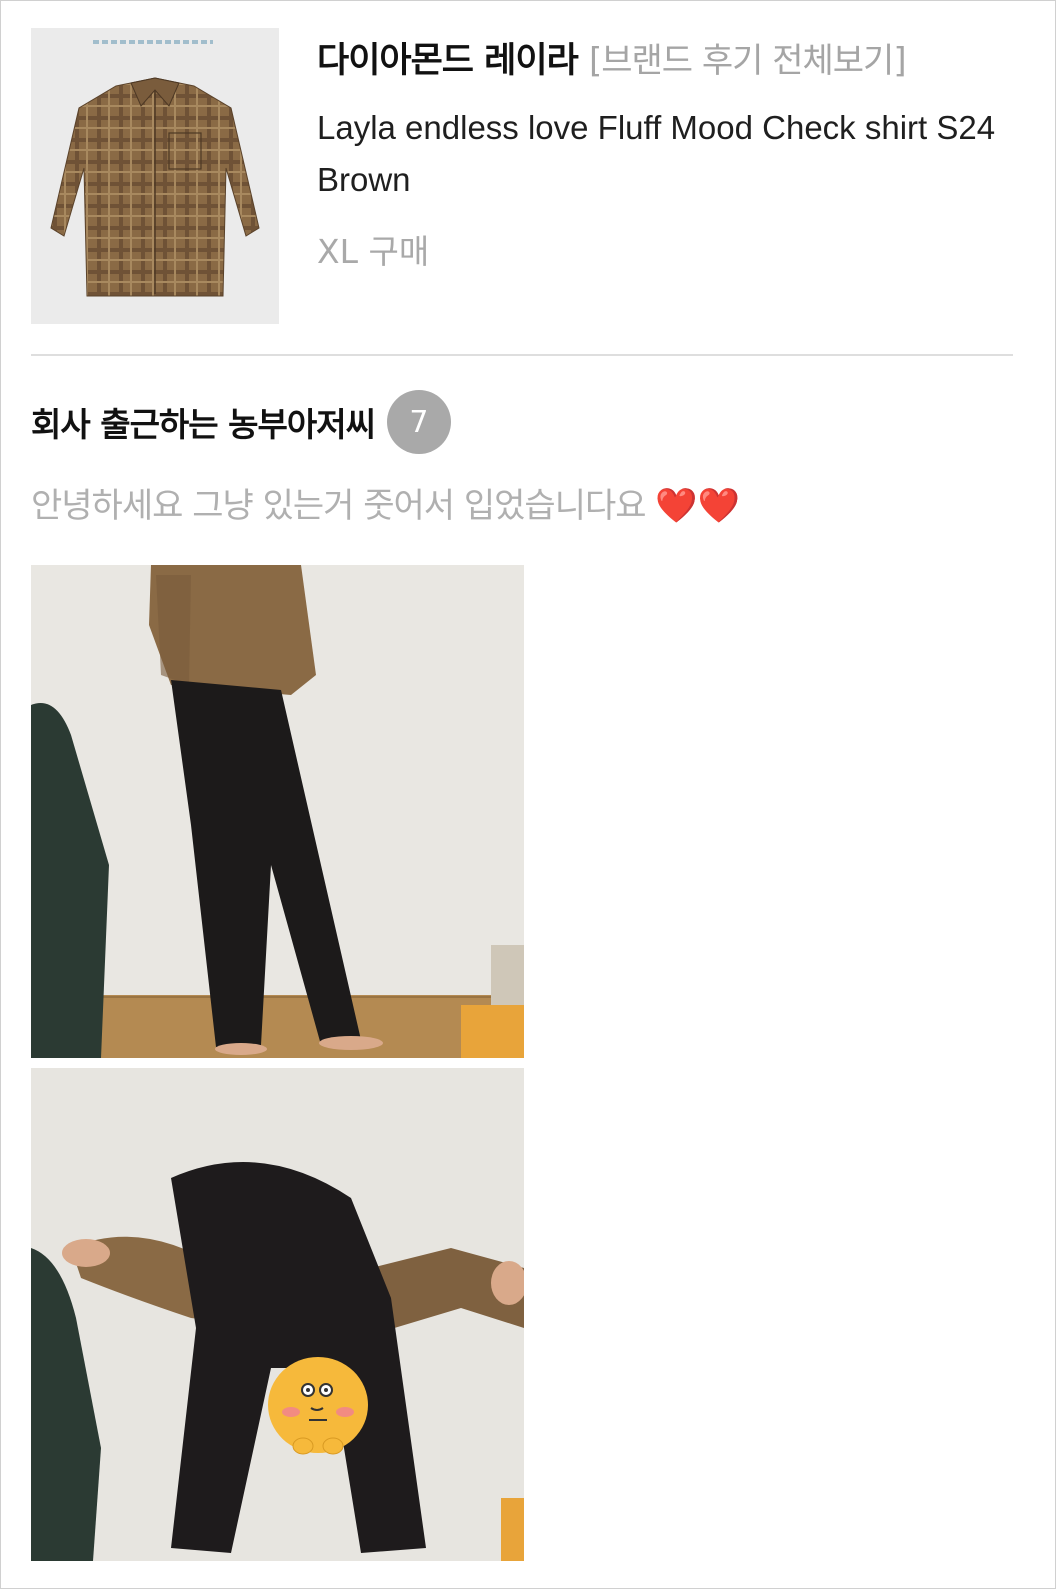 The width and height of the screenshot is (1056, 1589). What do you see at coordinates (153, 42) in the screenshot?
I see `thumbnail-brand-text` at bounding box center [153, 42].